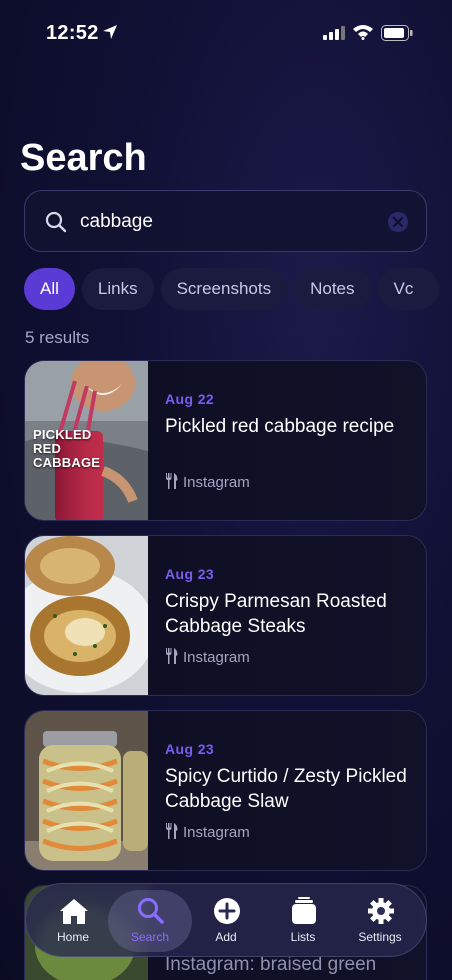 The width and height of the screenshot is (452, 980). I want to click on tab-search: Search, so click(150, 921).